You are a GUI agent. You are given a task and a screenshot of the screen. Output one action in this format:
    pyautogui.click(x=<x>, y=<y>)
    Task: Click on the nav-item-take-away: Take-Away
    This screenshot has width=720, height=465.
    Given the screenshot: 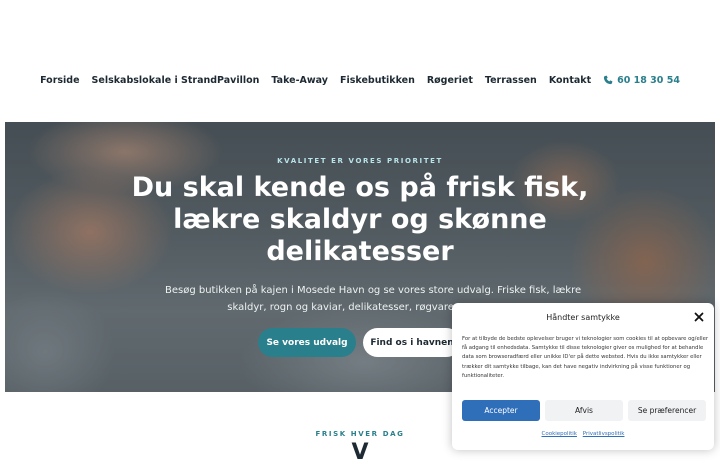 What is the action you would take?
    pyautogui.click(x=299, y=80)
    